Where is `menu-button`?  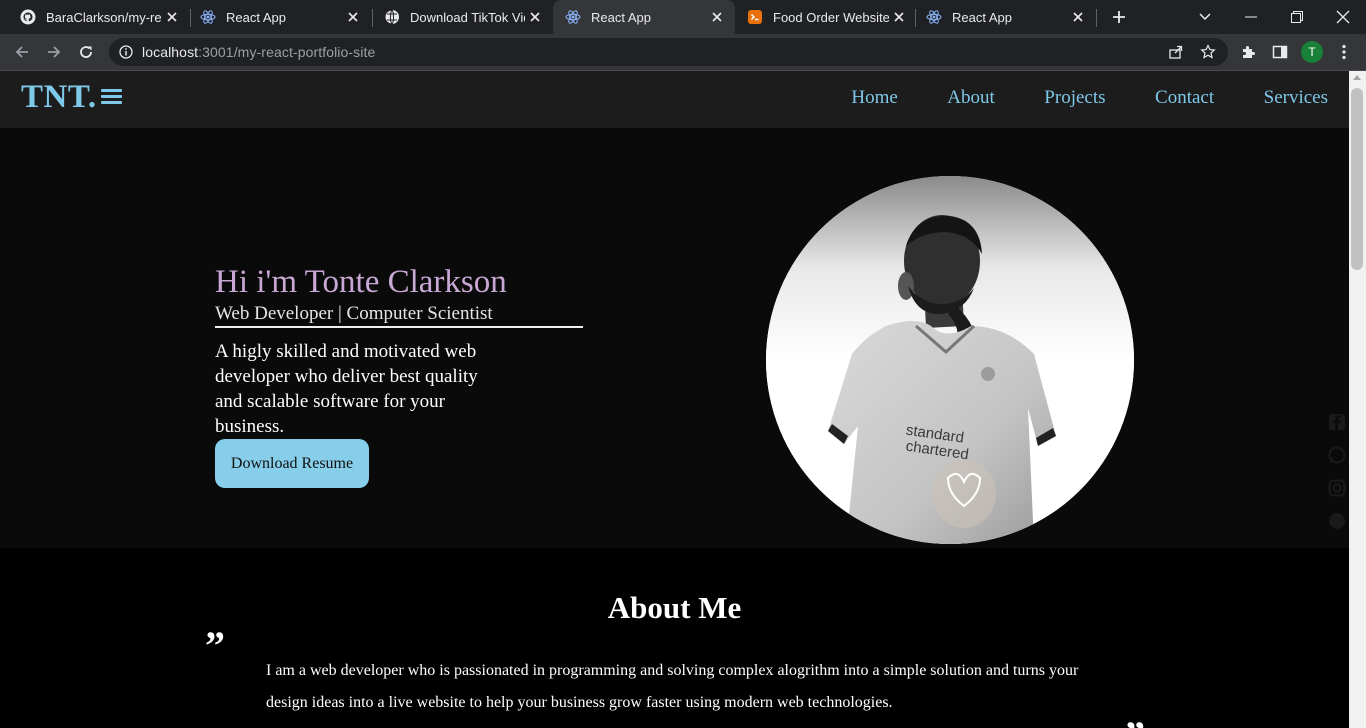
menu-button is located at coordinates (1344, 52).